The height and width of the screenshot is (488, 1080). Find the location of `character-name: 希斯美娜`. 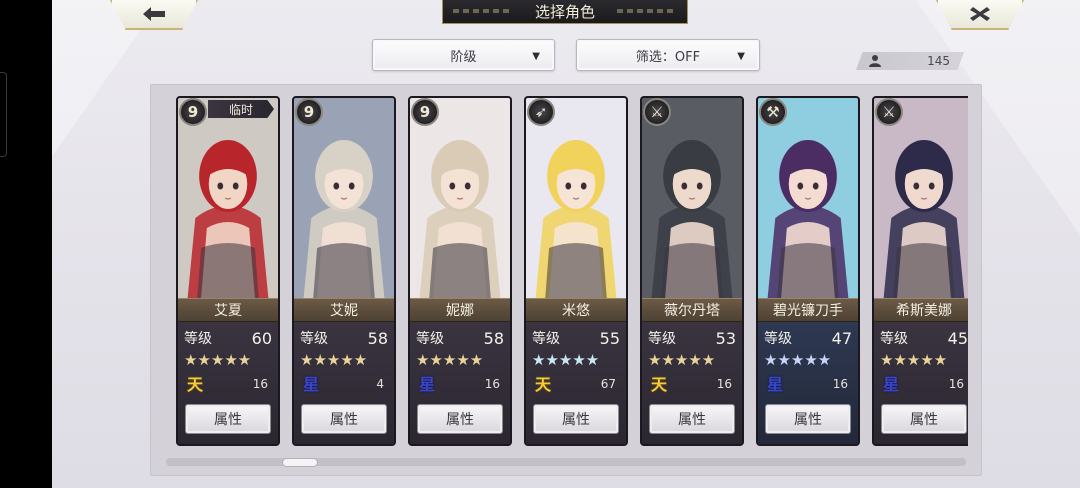

character-name: 希斯美娜 is located at coordinates (921, 310).